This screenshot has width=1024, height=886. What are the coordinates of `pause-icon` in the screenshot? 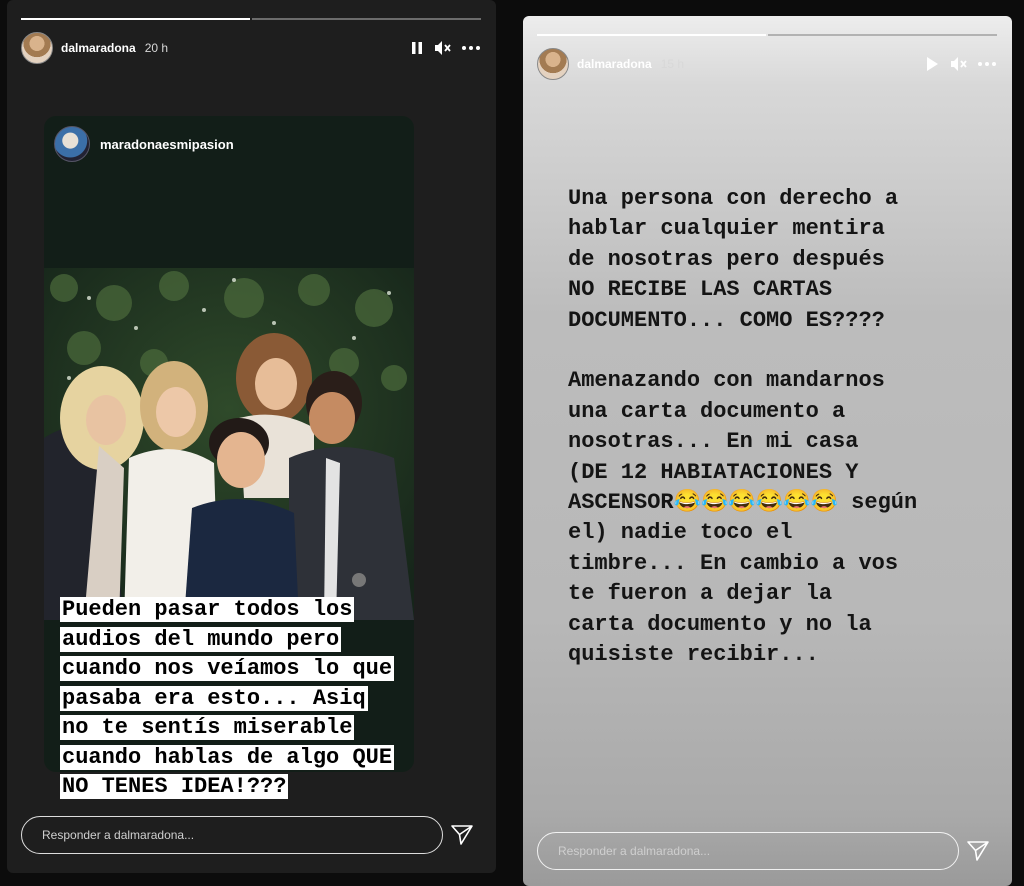 It's located at (417, 48).